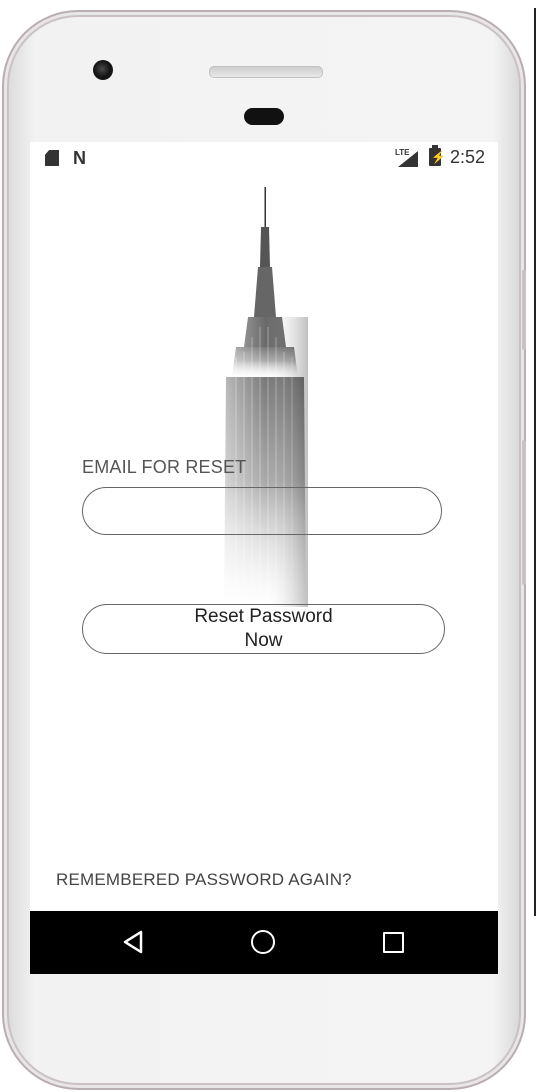 The width and height of the screenshot is (538, 1092). Describe the element at coordinates (264, 116) in the screenshot. I see `proximity-sensor` at that location.